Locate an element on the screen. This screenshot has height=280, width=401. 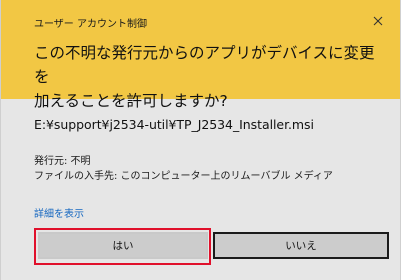
close-button is located at coordinates (378, 21).